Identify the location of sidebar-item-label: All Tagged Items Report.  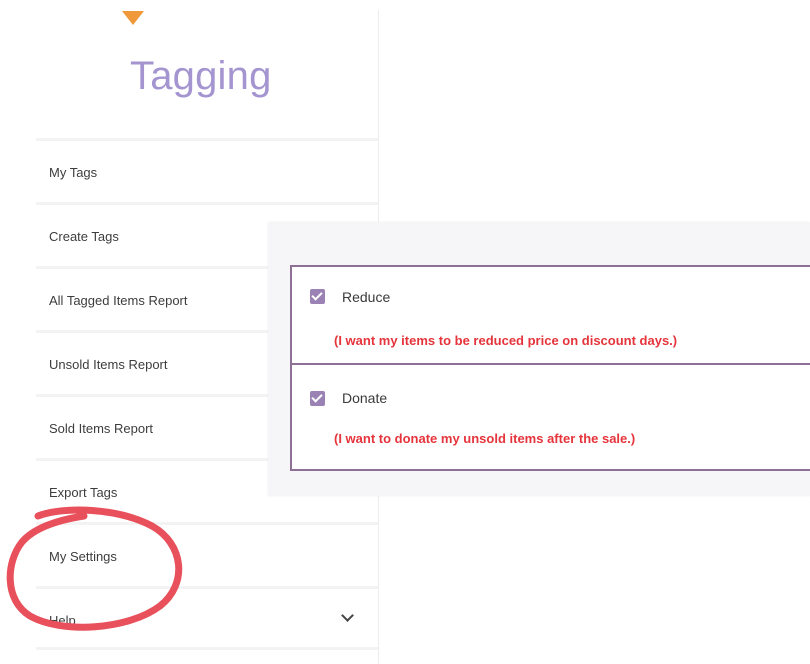
(118, 300).